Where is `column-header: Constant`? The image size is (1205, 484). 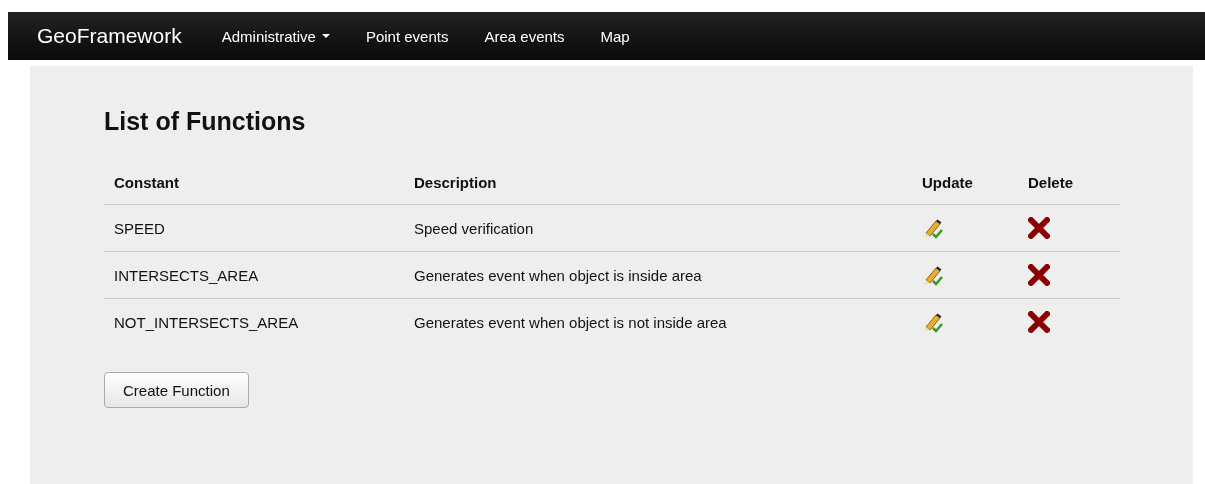 column-header: Constant is located at coordinates (254, 183).